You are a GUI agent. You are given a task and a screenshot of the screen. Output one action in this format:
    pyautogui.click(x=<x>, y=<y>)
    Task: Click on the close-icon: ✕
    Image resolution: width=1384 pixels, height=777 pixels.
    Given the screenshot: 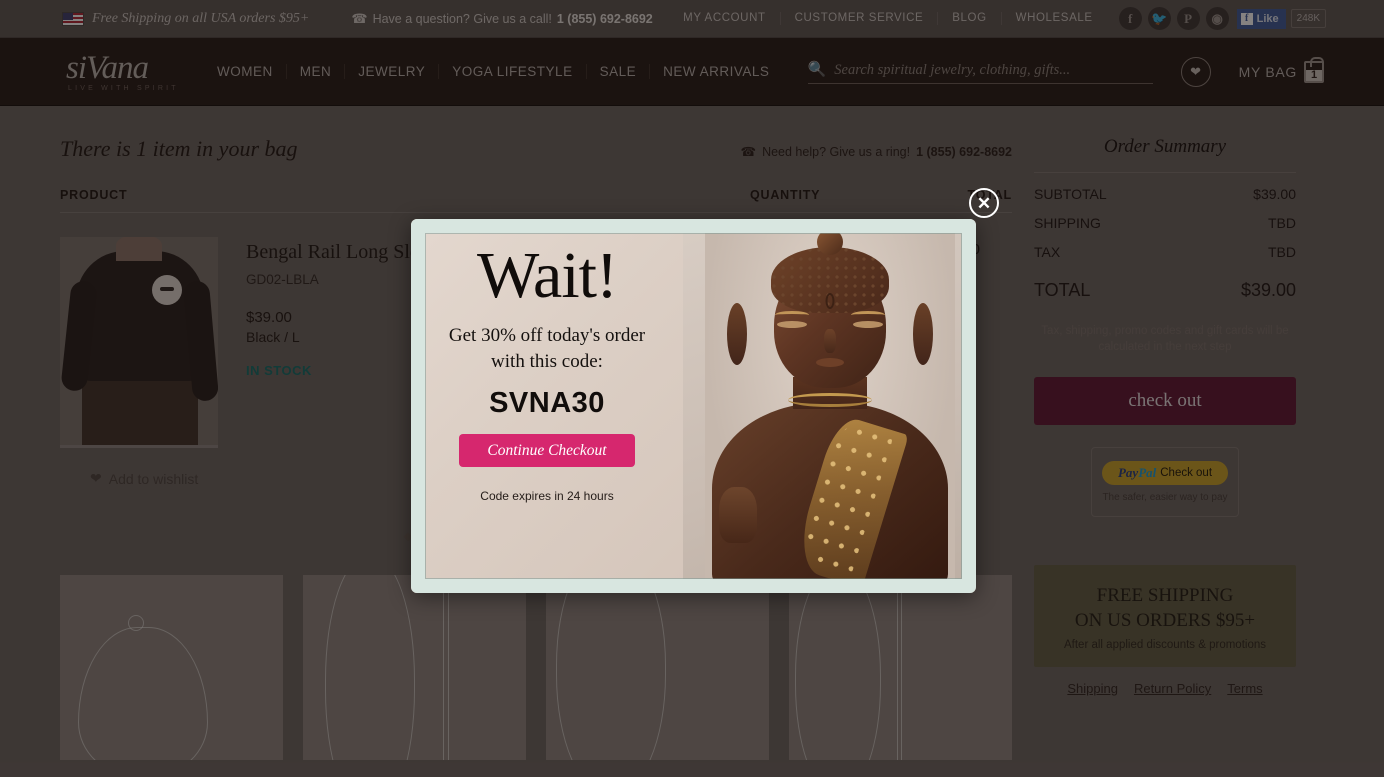 What is the action you would take?
    pyautogui.click(x=984, y=203)
    